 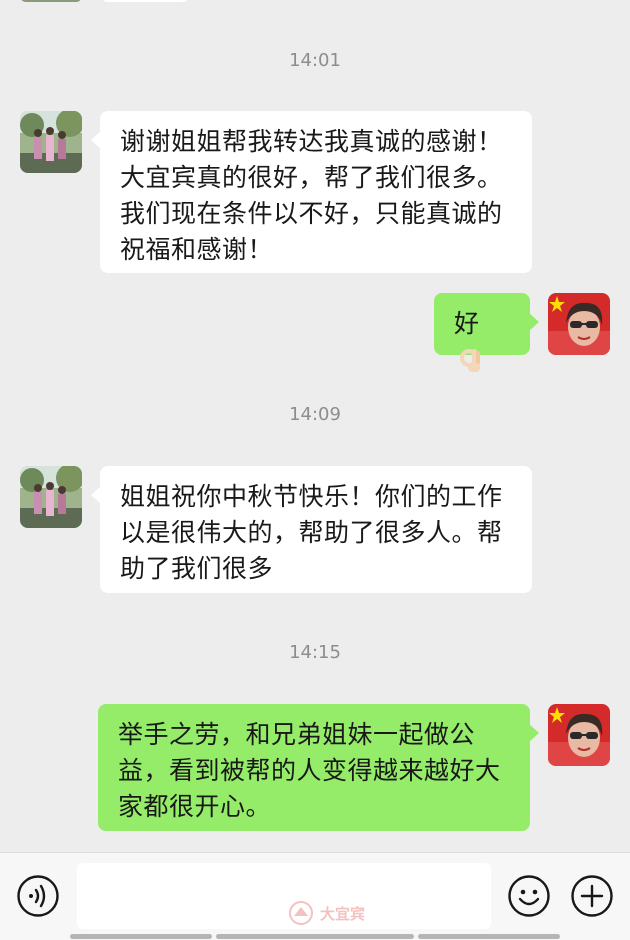 What do you see at coordinates (486, 332) in the screenshot?
I see `message-bubble-outgoing: 好` at bounding box center [486, 332].